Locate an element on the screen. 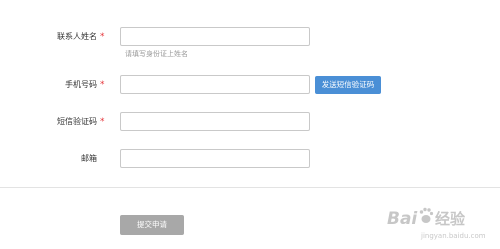 This screenshot has width=500, height=249. contact-name-hint: 请填写身份证上姓名 is located at coordinates (156, 54).